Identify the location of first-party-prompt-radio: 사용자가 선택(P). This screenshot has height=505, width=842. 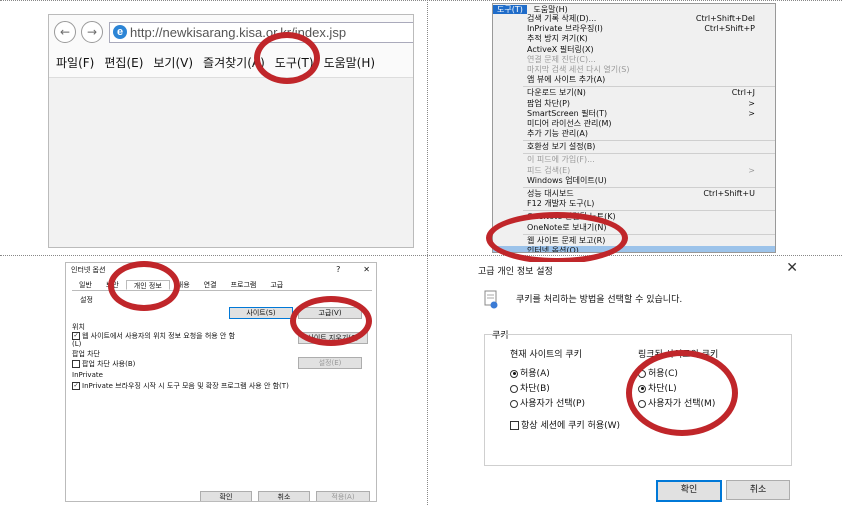
(547, 402).